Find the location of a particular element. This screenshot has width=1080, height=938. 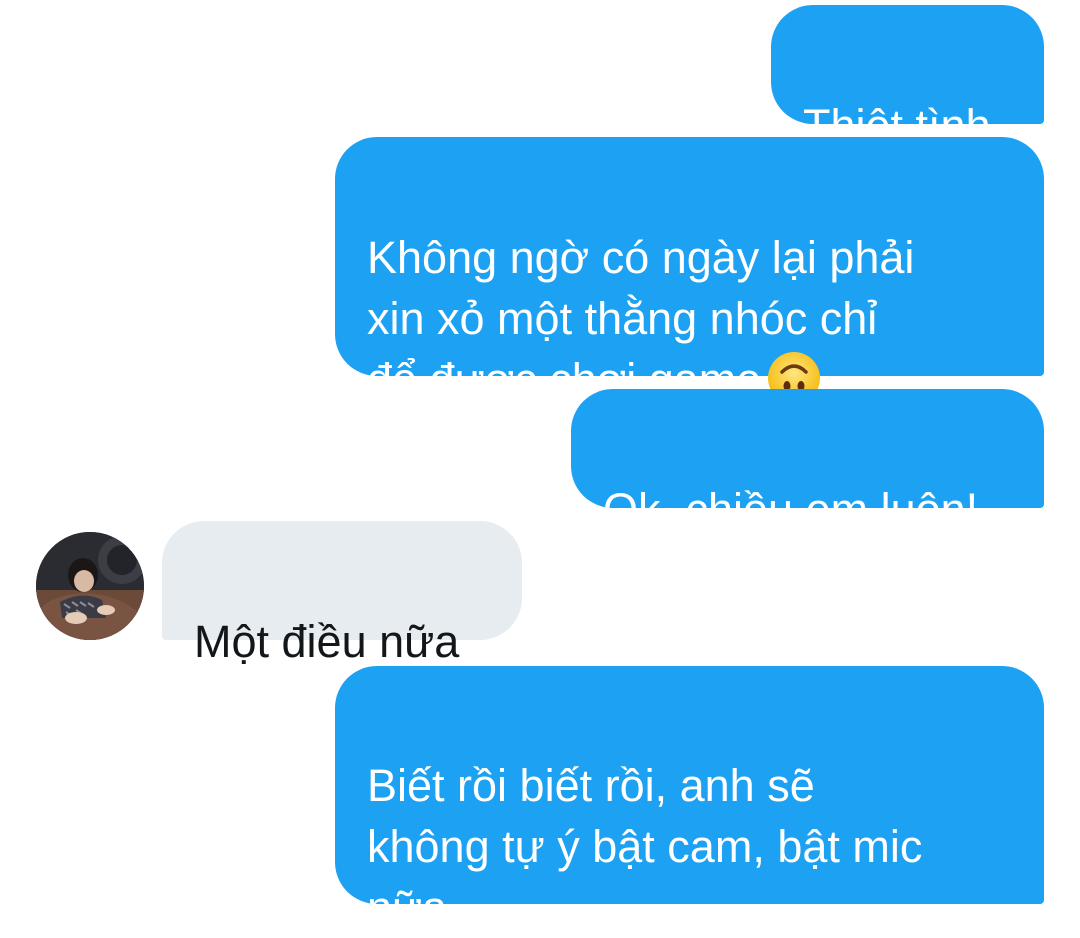

message-text: Ok, chiều em luôn! is located at coordinates (791, 509).